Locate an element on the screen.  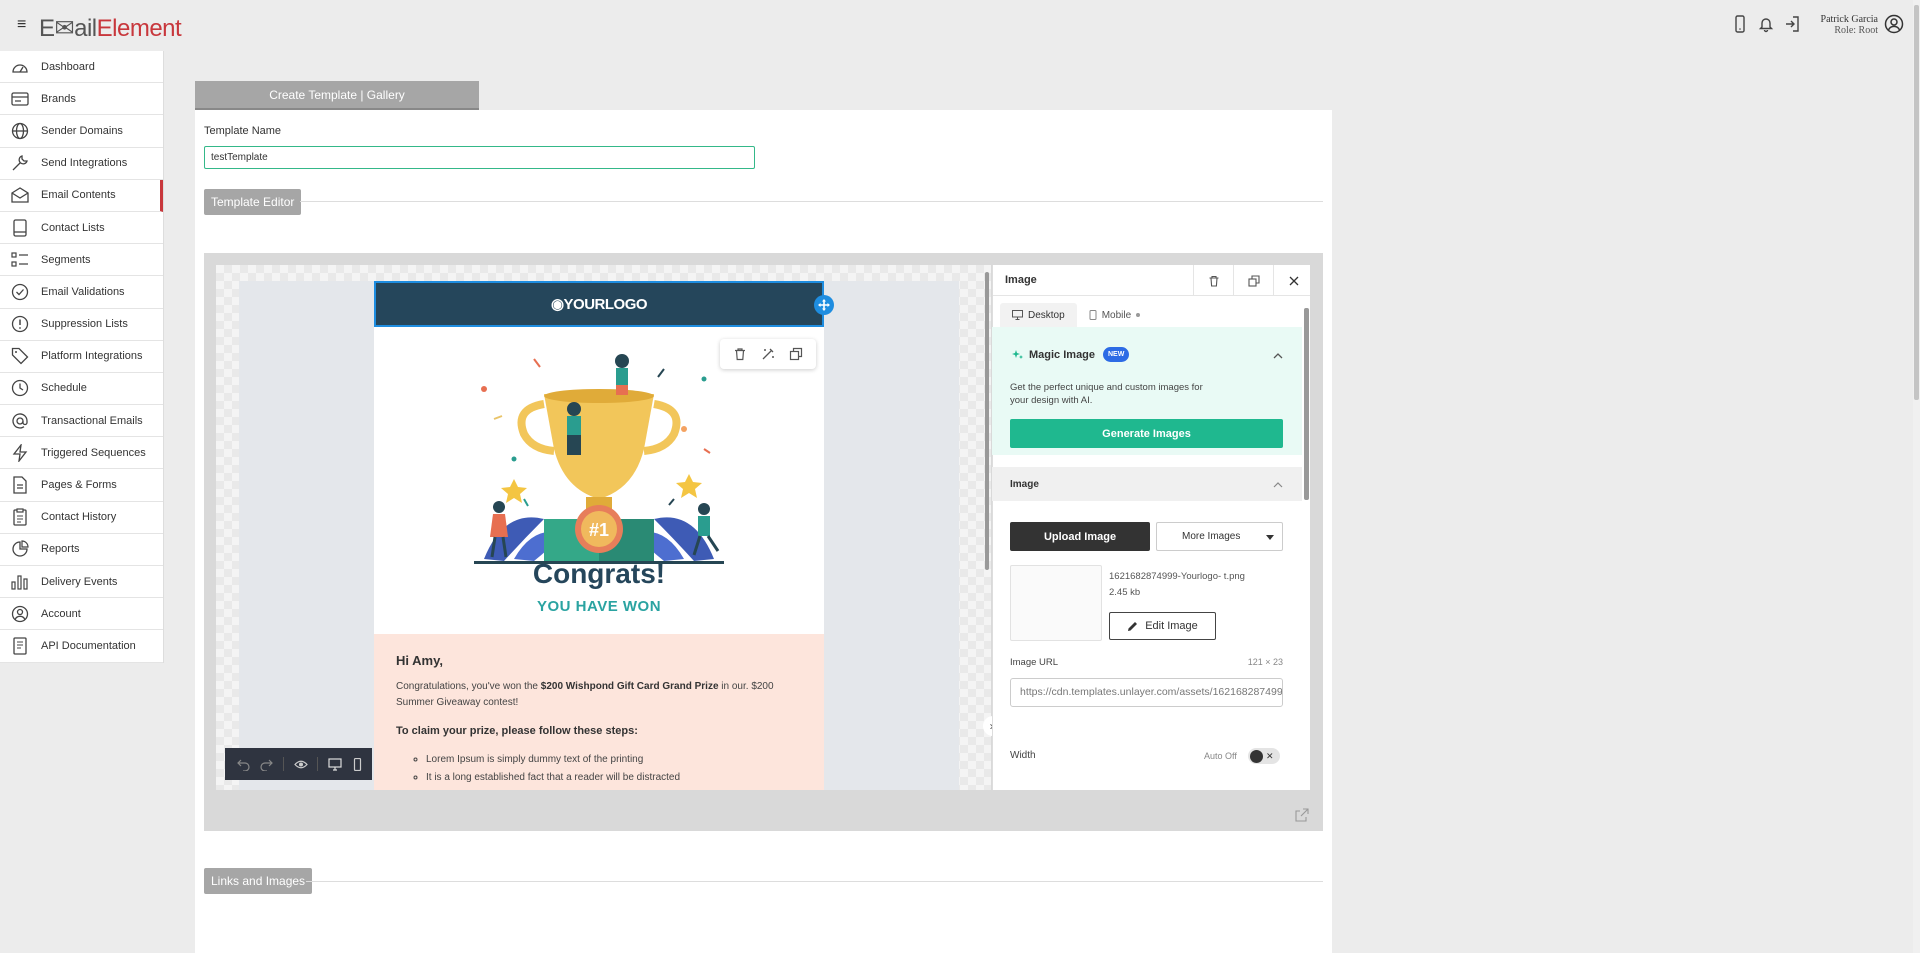
sidebar-item-email-contents: Email Contents is located at coordinates (81, 195).